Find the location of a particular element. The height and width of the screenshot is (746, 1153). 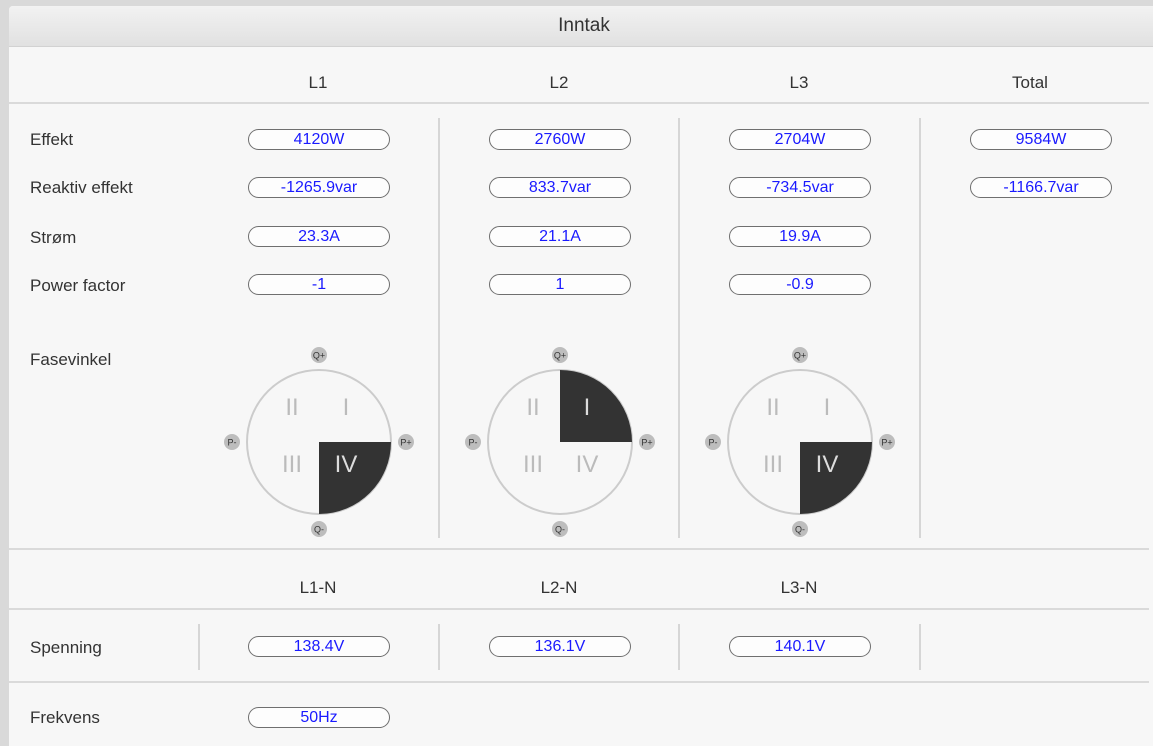

pf-l2-value: 1 is located at coordinates (560, 284).